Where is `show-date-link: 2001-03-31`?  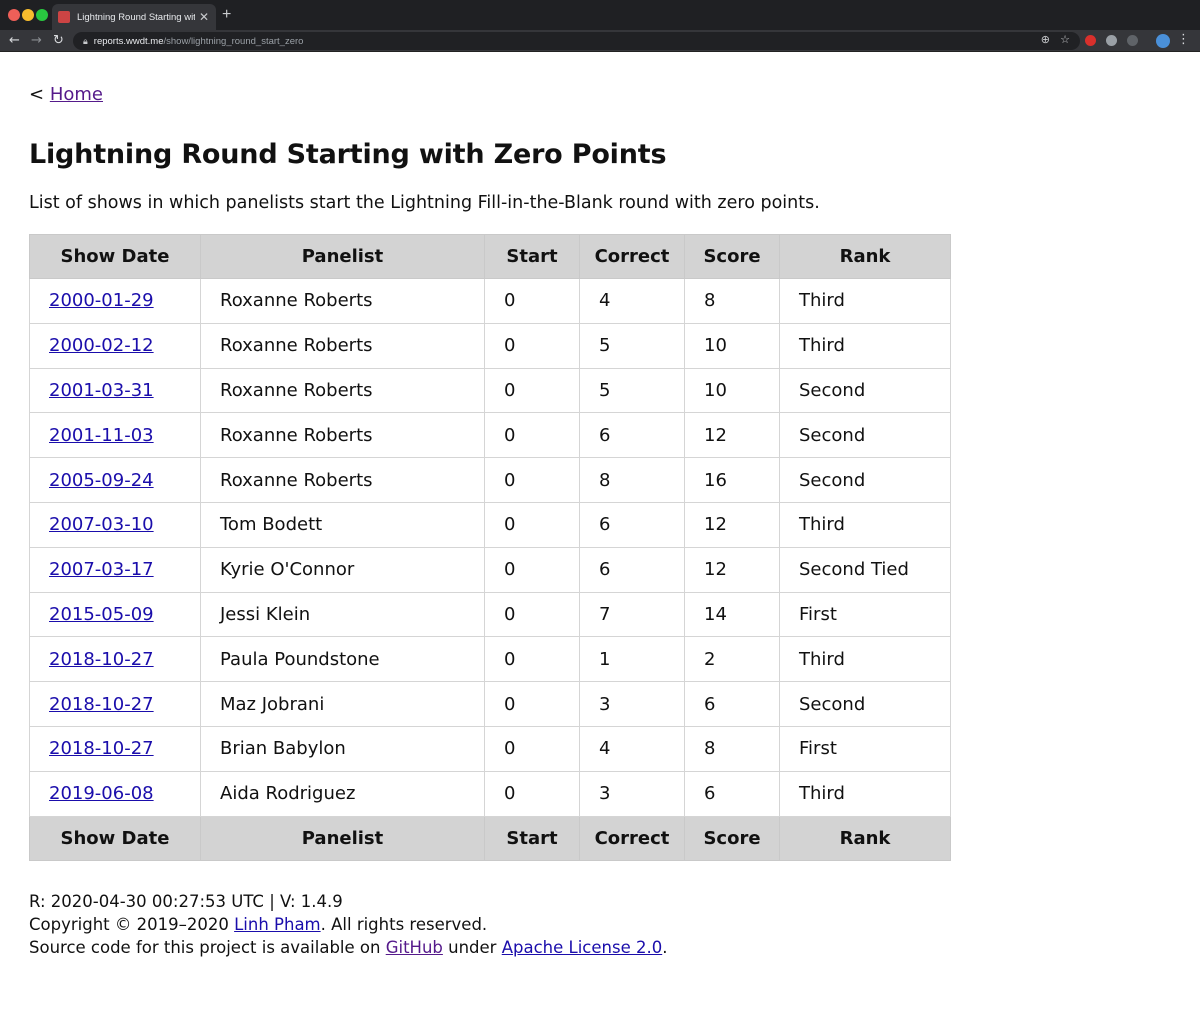
show-date-link: 2001-03-31 is located at coordinates (101, 390).